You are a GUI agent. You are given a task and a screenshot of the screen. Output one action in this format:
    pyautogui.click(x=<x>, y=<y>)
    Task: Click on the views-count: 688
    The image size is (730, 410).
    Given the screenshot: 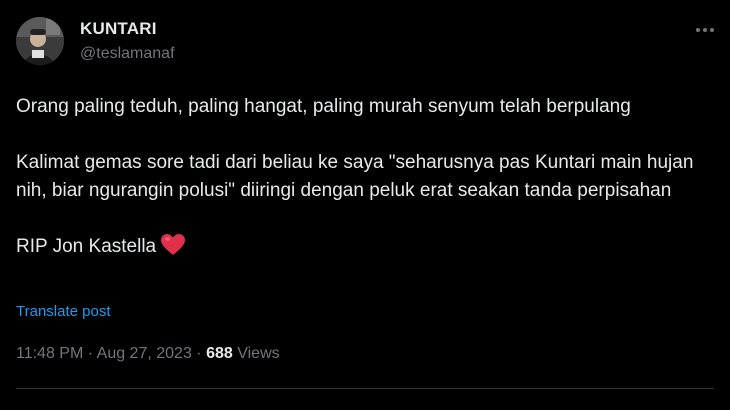 What is the action you would take?
    pyautogui.click(x=219, y=353)
    